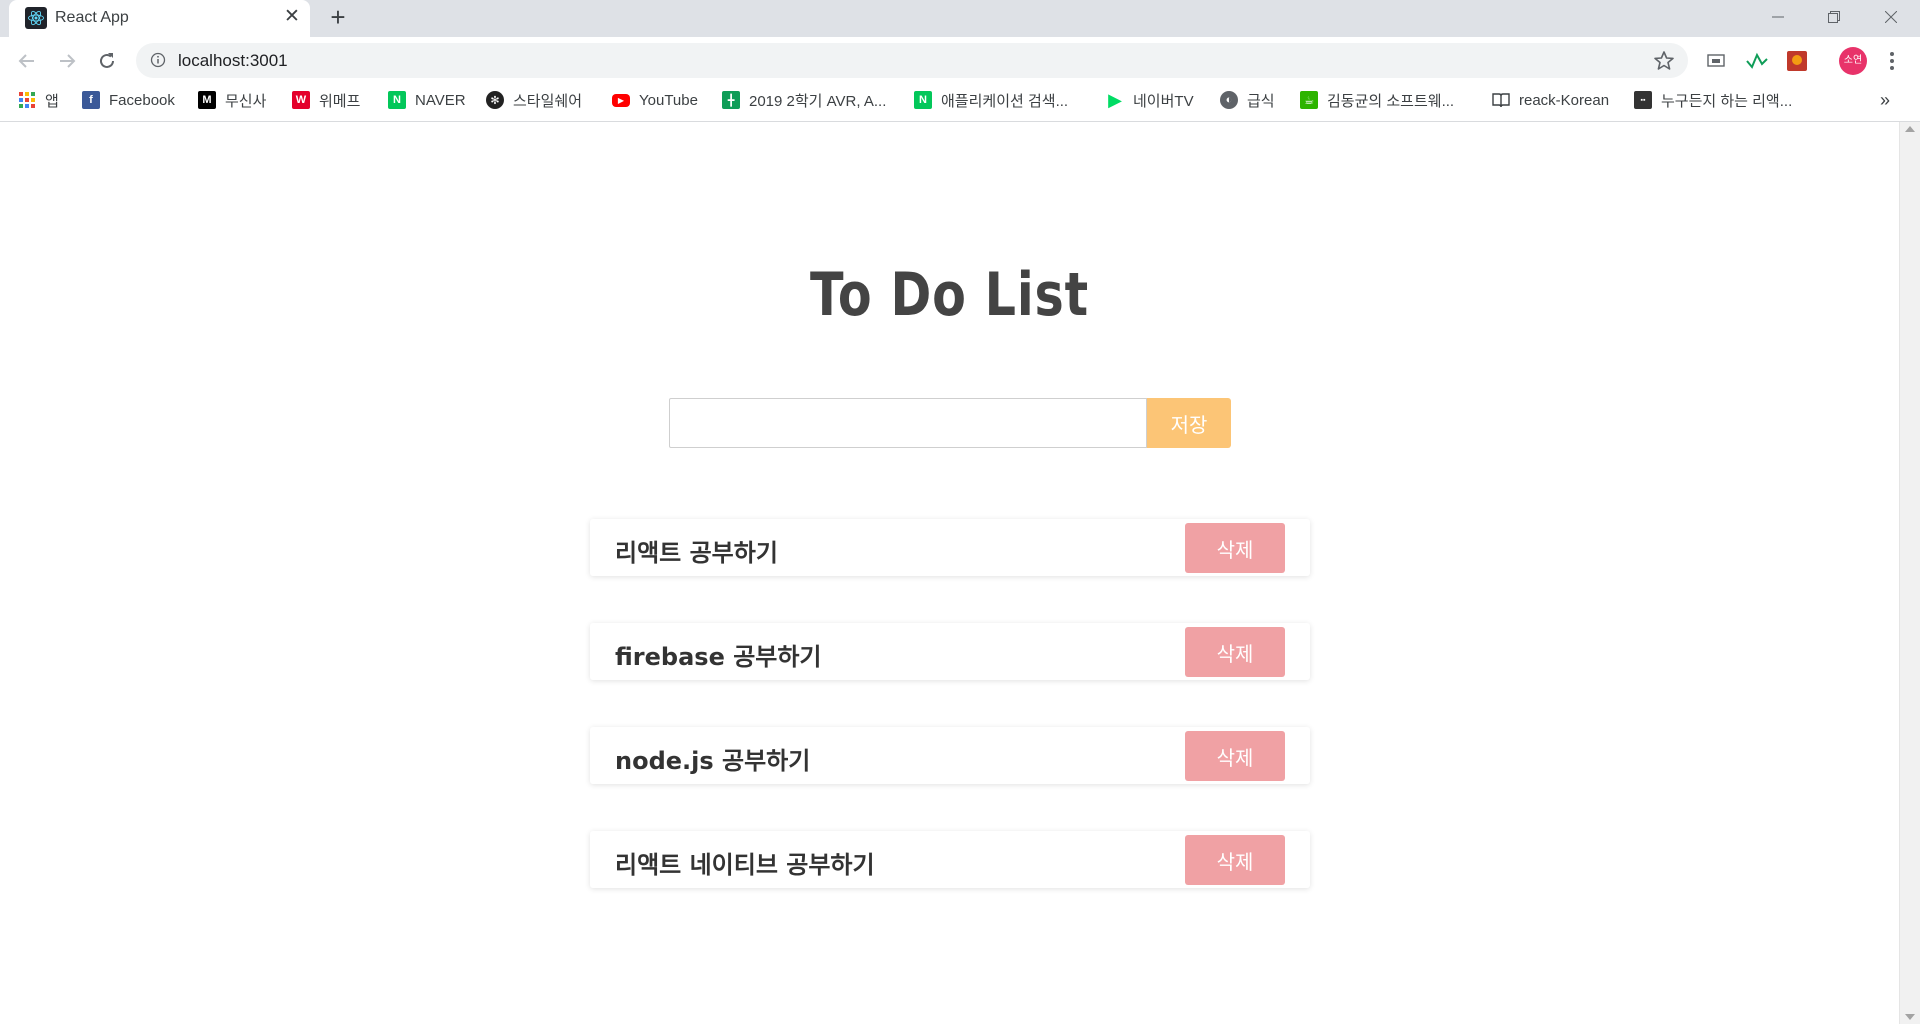 This screenshot has height=1024, width=1920. Describe the element at coordinates (1163, 101) in the screenshot. I see `bookmark-label: 네이버TV` at that location.